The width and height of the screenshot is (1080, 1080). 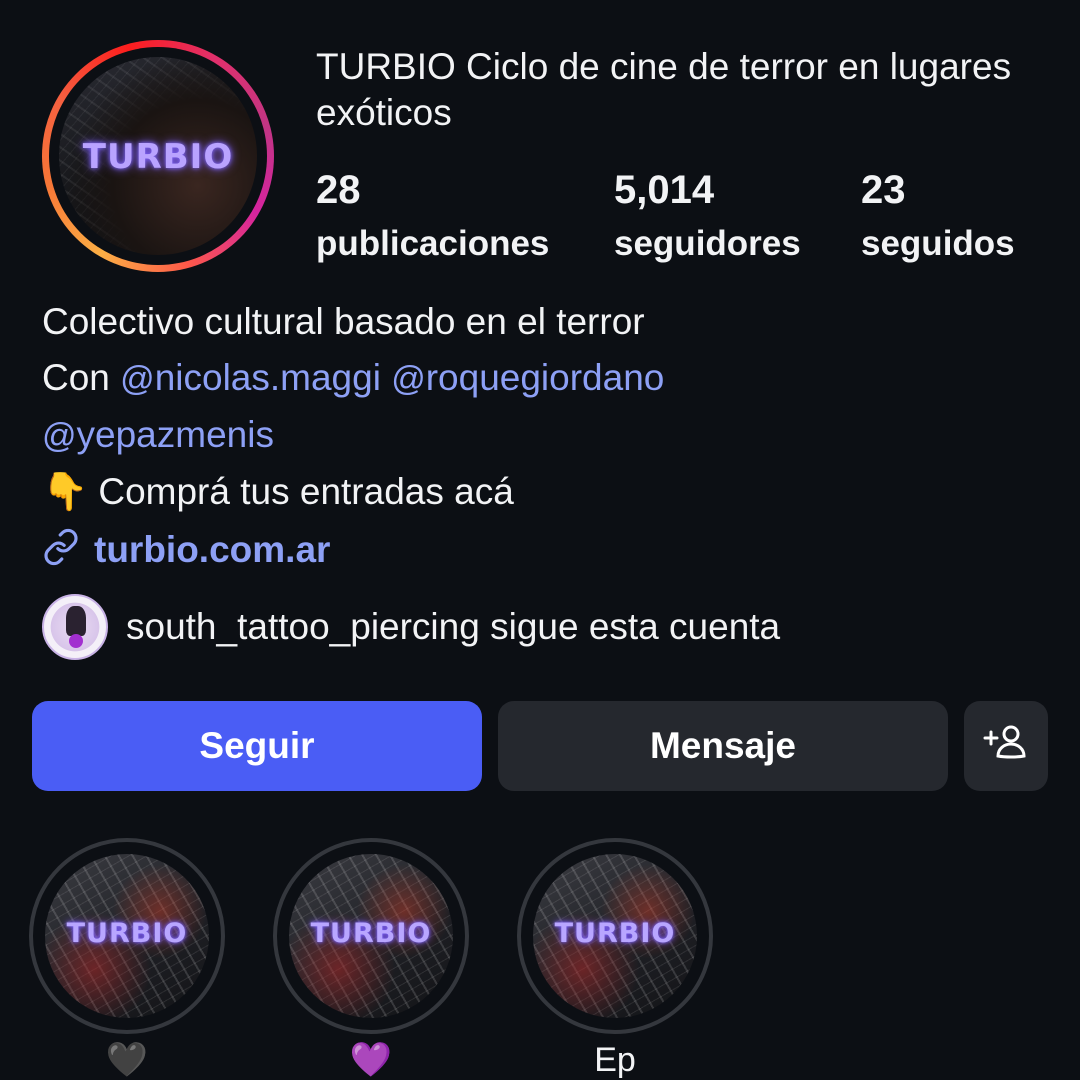 I want to click on bio-mentions-line-2: @yepazmenis, so click(x=353, y=435).